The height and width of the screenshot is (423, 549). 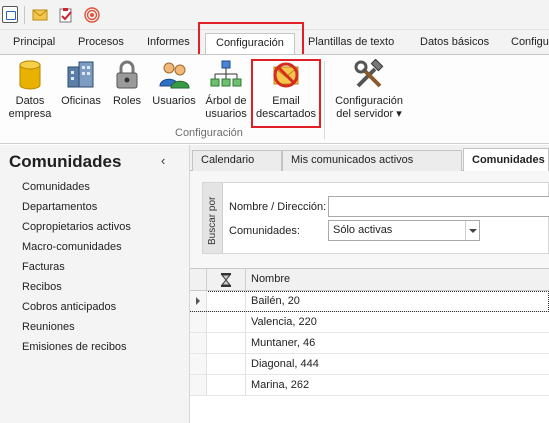 What do you see at coordinates (226, 114) in the screenshot?
I see `arbol-label-line2: usuarios` at bounding box center [226, 114].